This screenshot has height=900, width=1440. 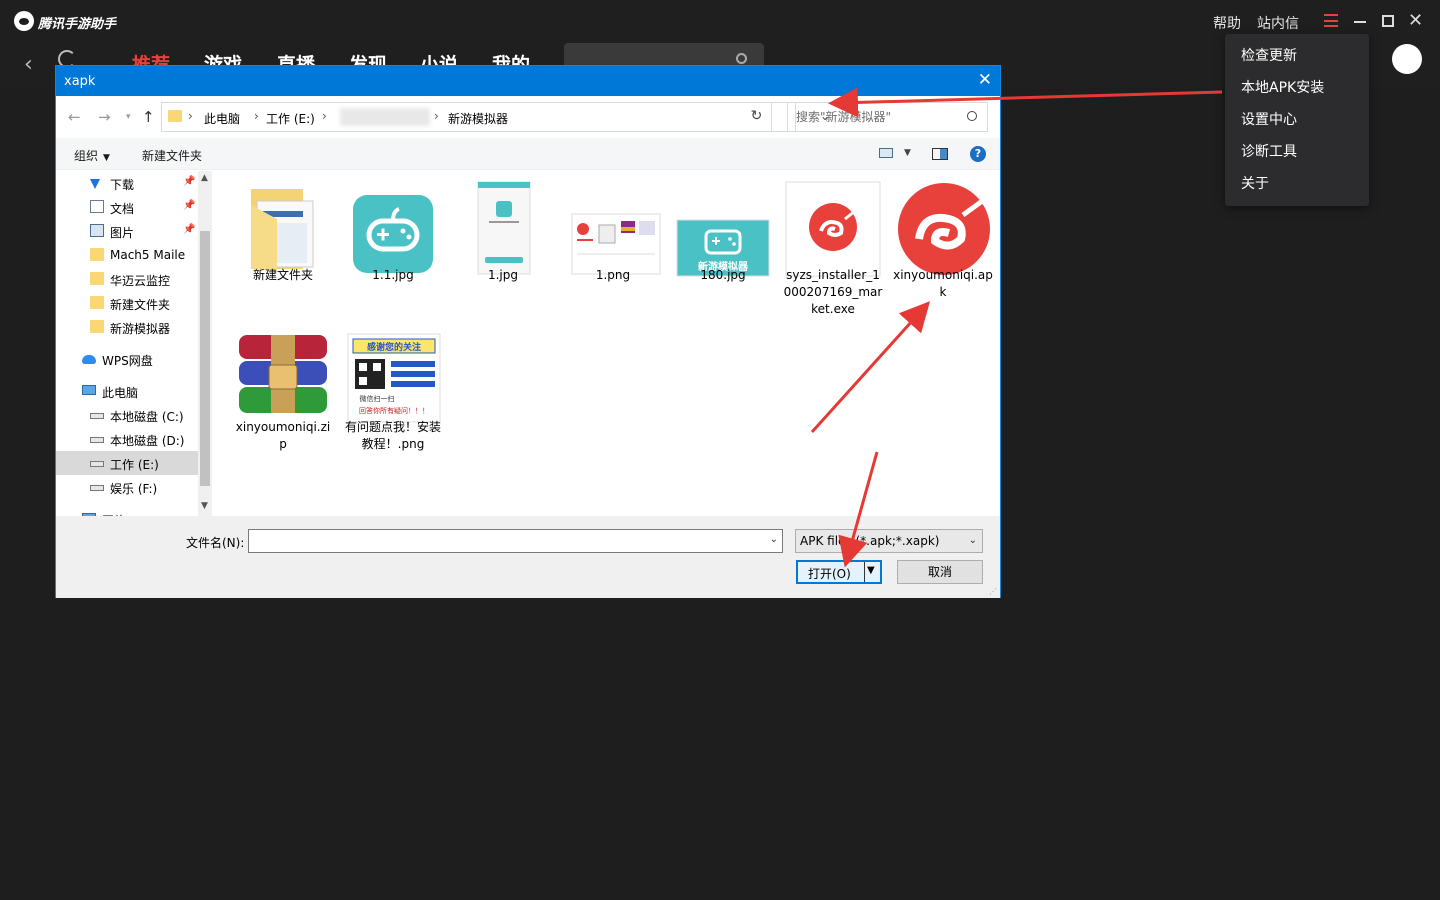 I want to click on scroll-thumb, so click(x=205, y=358).